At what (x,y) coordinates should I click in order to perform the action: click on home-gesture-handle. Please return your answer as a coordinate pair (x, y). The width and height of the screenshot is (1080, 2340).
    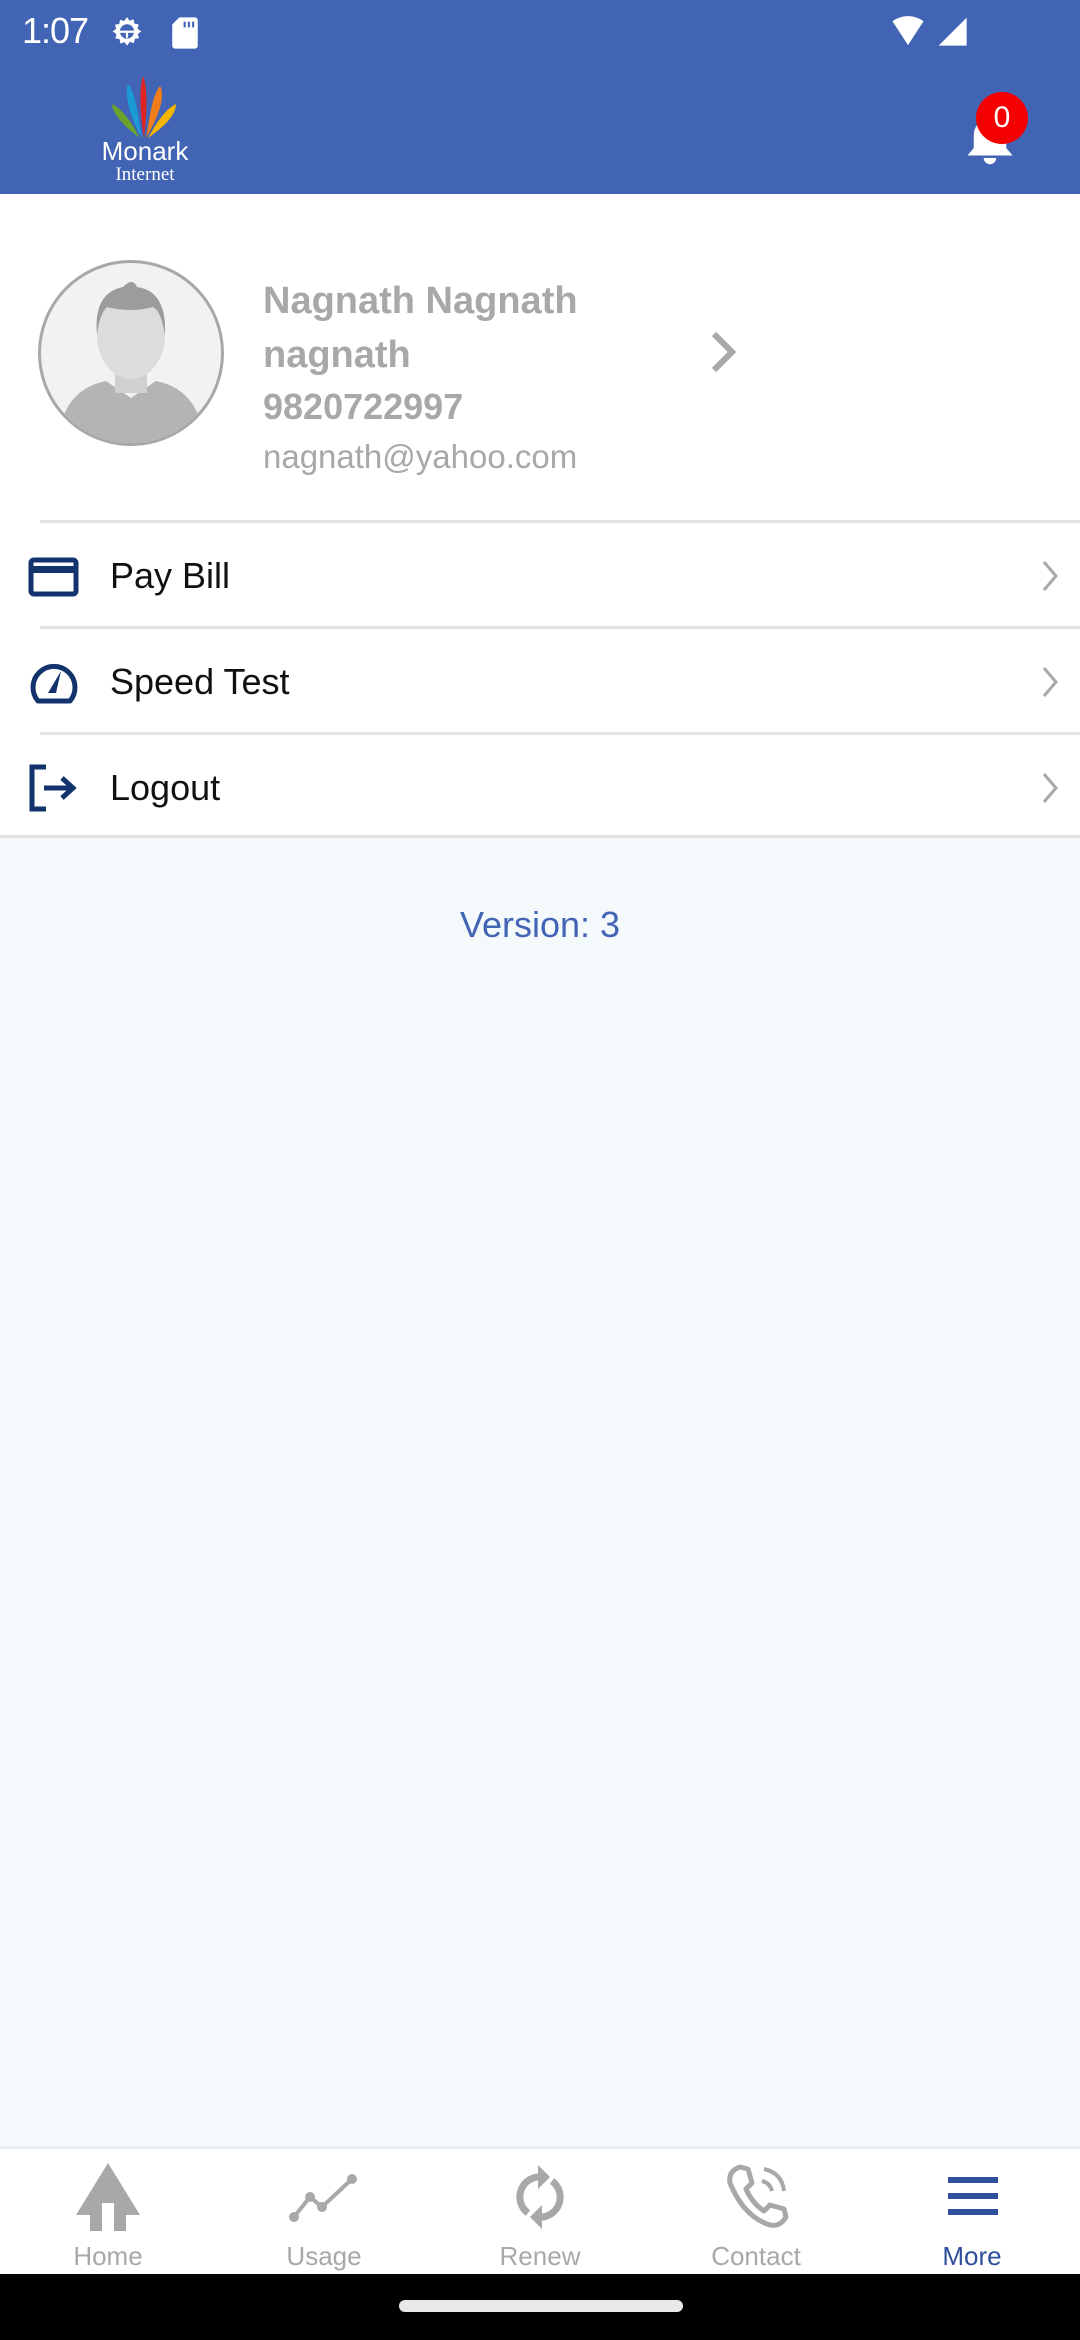
    Looking at the image, I should click on (541, 2306).